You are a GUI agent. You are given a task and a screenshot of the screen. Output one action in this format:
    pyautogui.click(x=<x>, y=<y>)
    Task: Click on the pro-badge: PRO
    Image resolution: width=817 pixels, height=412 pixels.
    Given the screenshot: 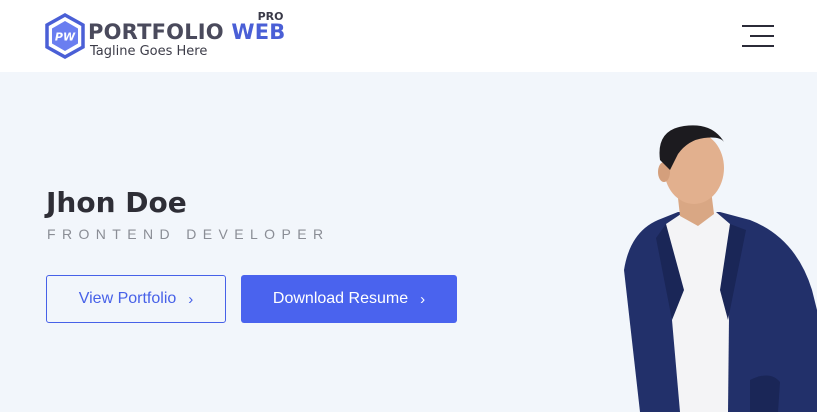 What is the action you would take?
    pyautogui.click(x=270, y=16)
    